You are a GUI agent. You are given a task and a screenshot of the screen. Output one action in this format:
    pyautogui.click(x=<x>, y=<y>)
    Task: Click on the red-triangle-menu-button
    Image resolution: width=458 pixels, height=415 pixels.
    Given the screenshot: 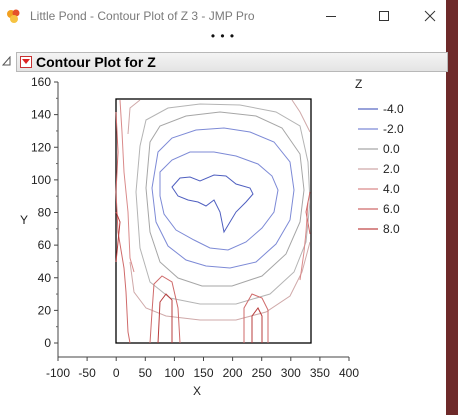 What is the action you would take?
    pyautogui.click(x=26, y=62)
    